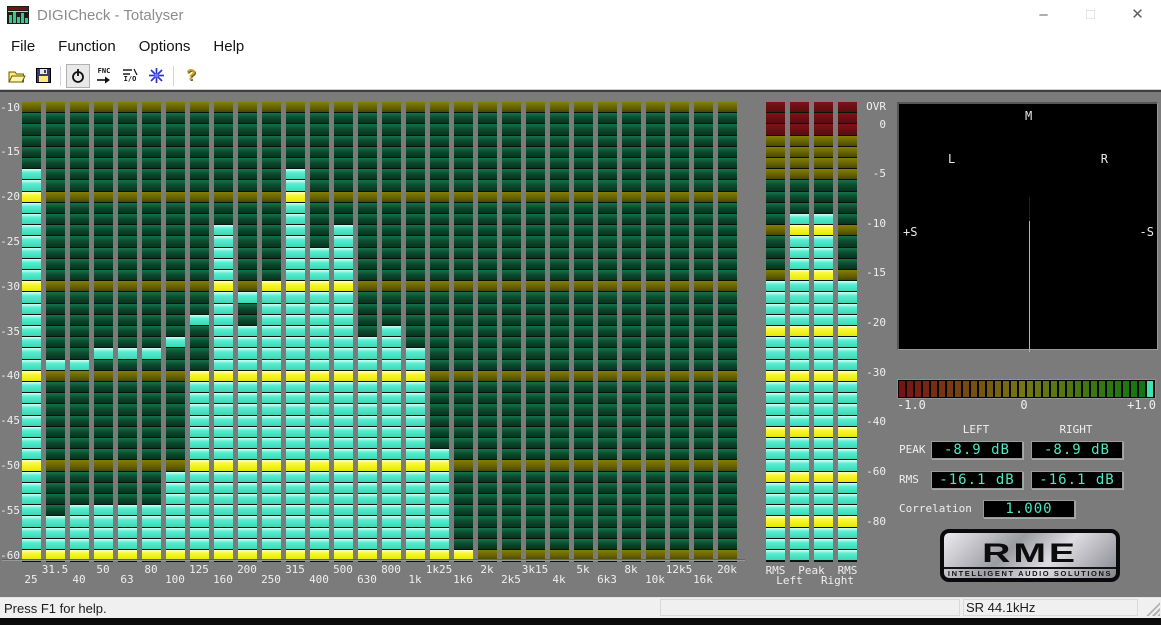  What do you see at coordinates (1024, 405) in the screenshot?
I see `corr-scale-zero: 0` at bounding box center [1024, 405].